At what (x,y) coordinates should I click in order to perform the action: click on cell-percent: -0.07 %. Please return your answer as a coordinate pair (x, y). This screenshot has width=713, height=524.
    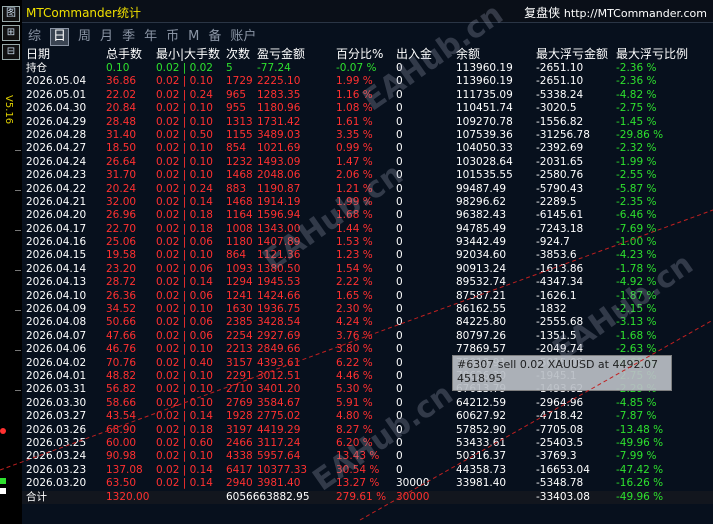
    Looking at the image, I should click on (356, 68).